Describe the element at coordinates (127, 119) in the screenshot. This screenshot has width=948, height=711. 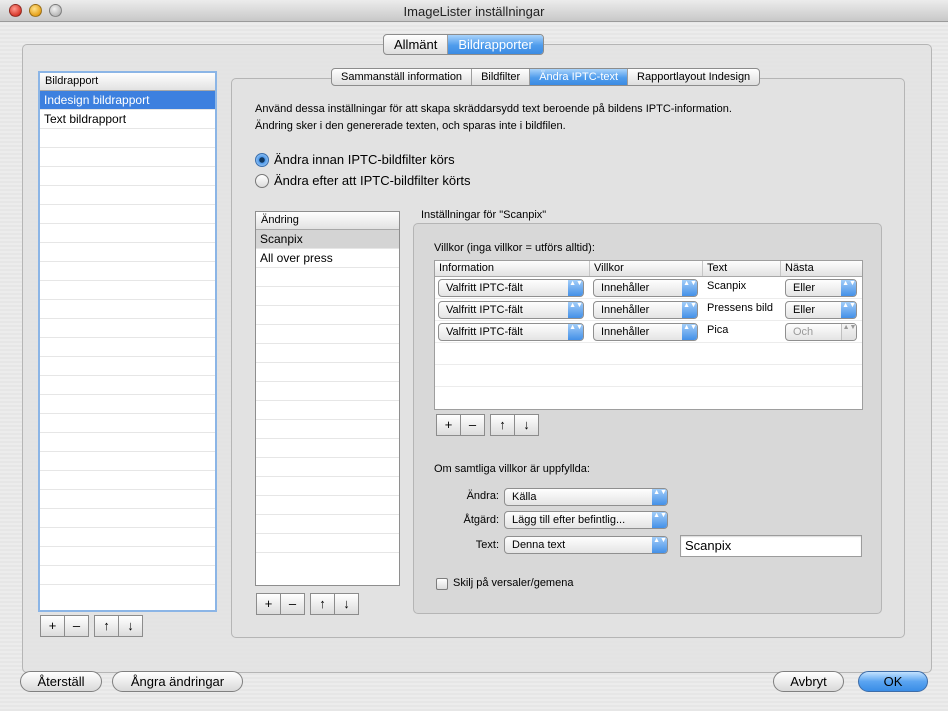
I see `list-item: Text bildrapport` at that location.